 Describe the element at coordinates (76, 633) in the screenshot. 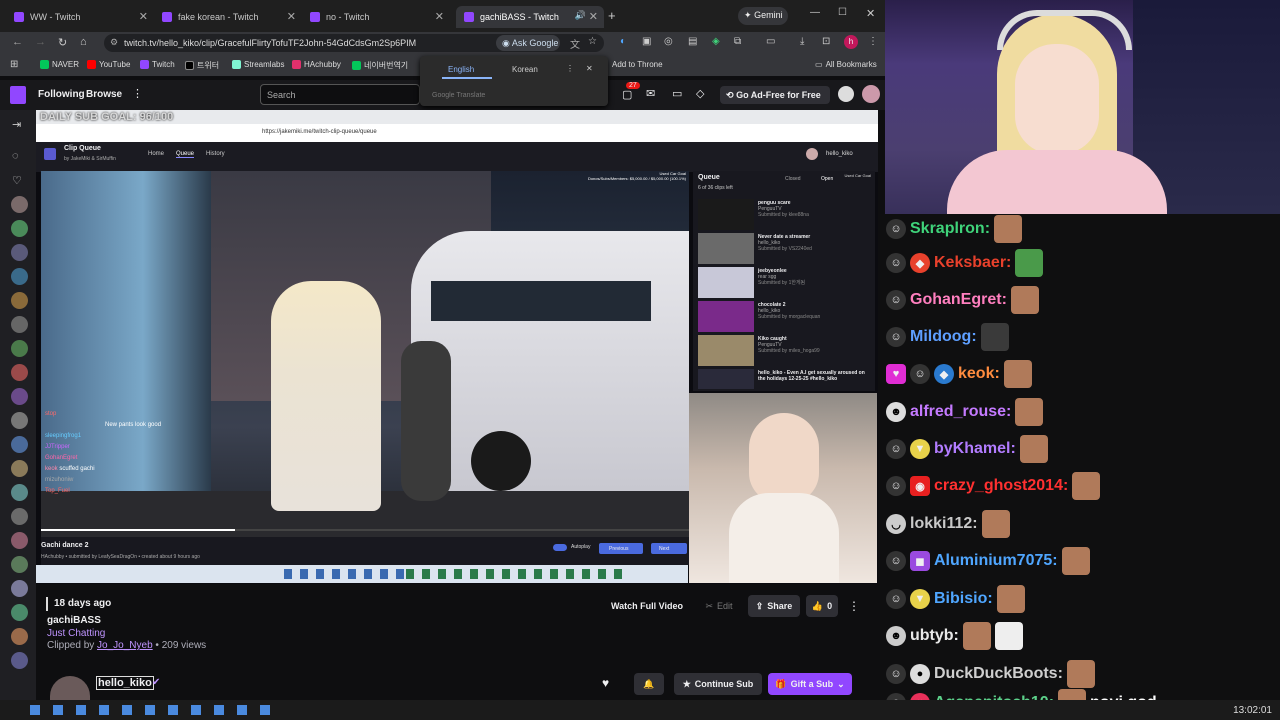

I see `clip-category-link: Just Chatting` at that location.